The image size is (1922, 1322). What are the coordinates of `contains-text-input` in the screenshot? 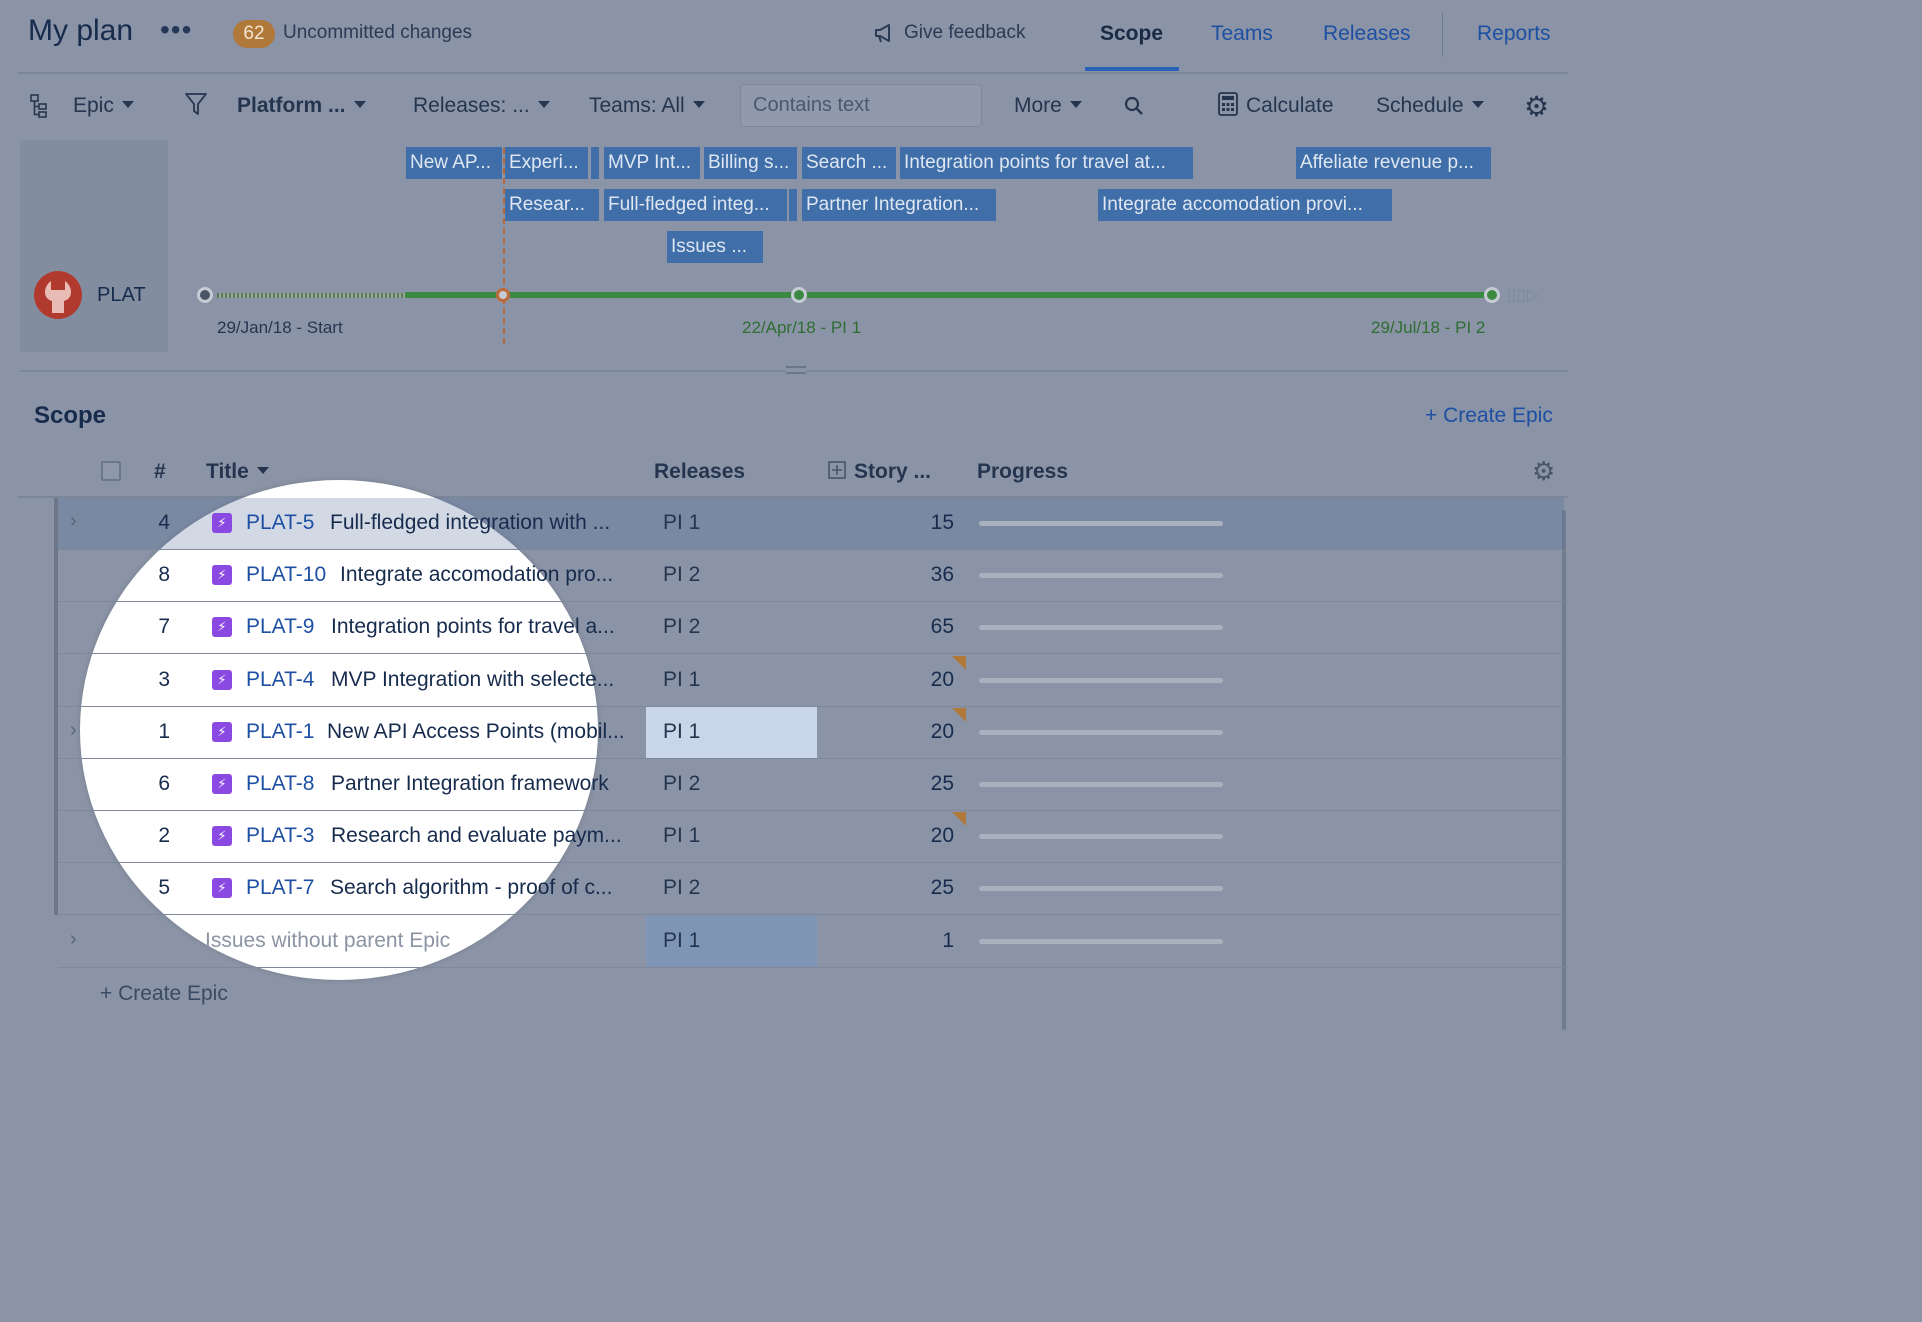 It's located at (861, 105).